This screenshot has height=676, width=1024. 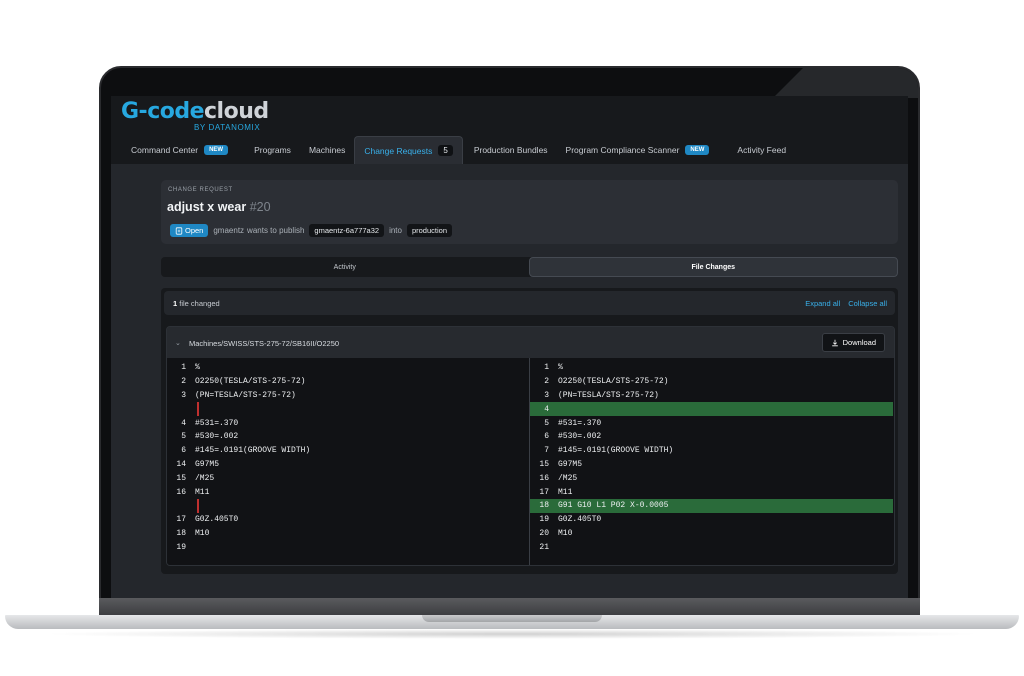 I want to click on cr-author: gmaentz, so click(x=228, y=230).